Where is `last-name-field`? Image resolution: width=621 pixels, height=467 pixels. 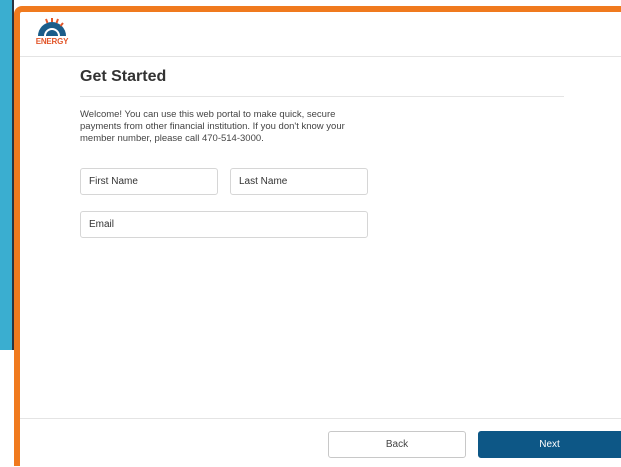
last-name-field is located at coordinates (299, 181).